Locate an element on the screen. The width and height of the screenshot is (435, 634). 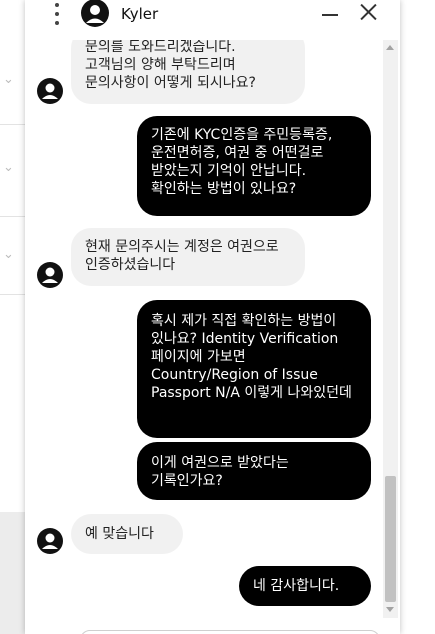
scroll-up-arrow-icon is located at coordinates (390, 47).